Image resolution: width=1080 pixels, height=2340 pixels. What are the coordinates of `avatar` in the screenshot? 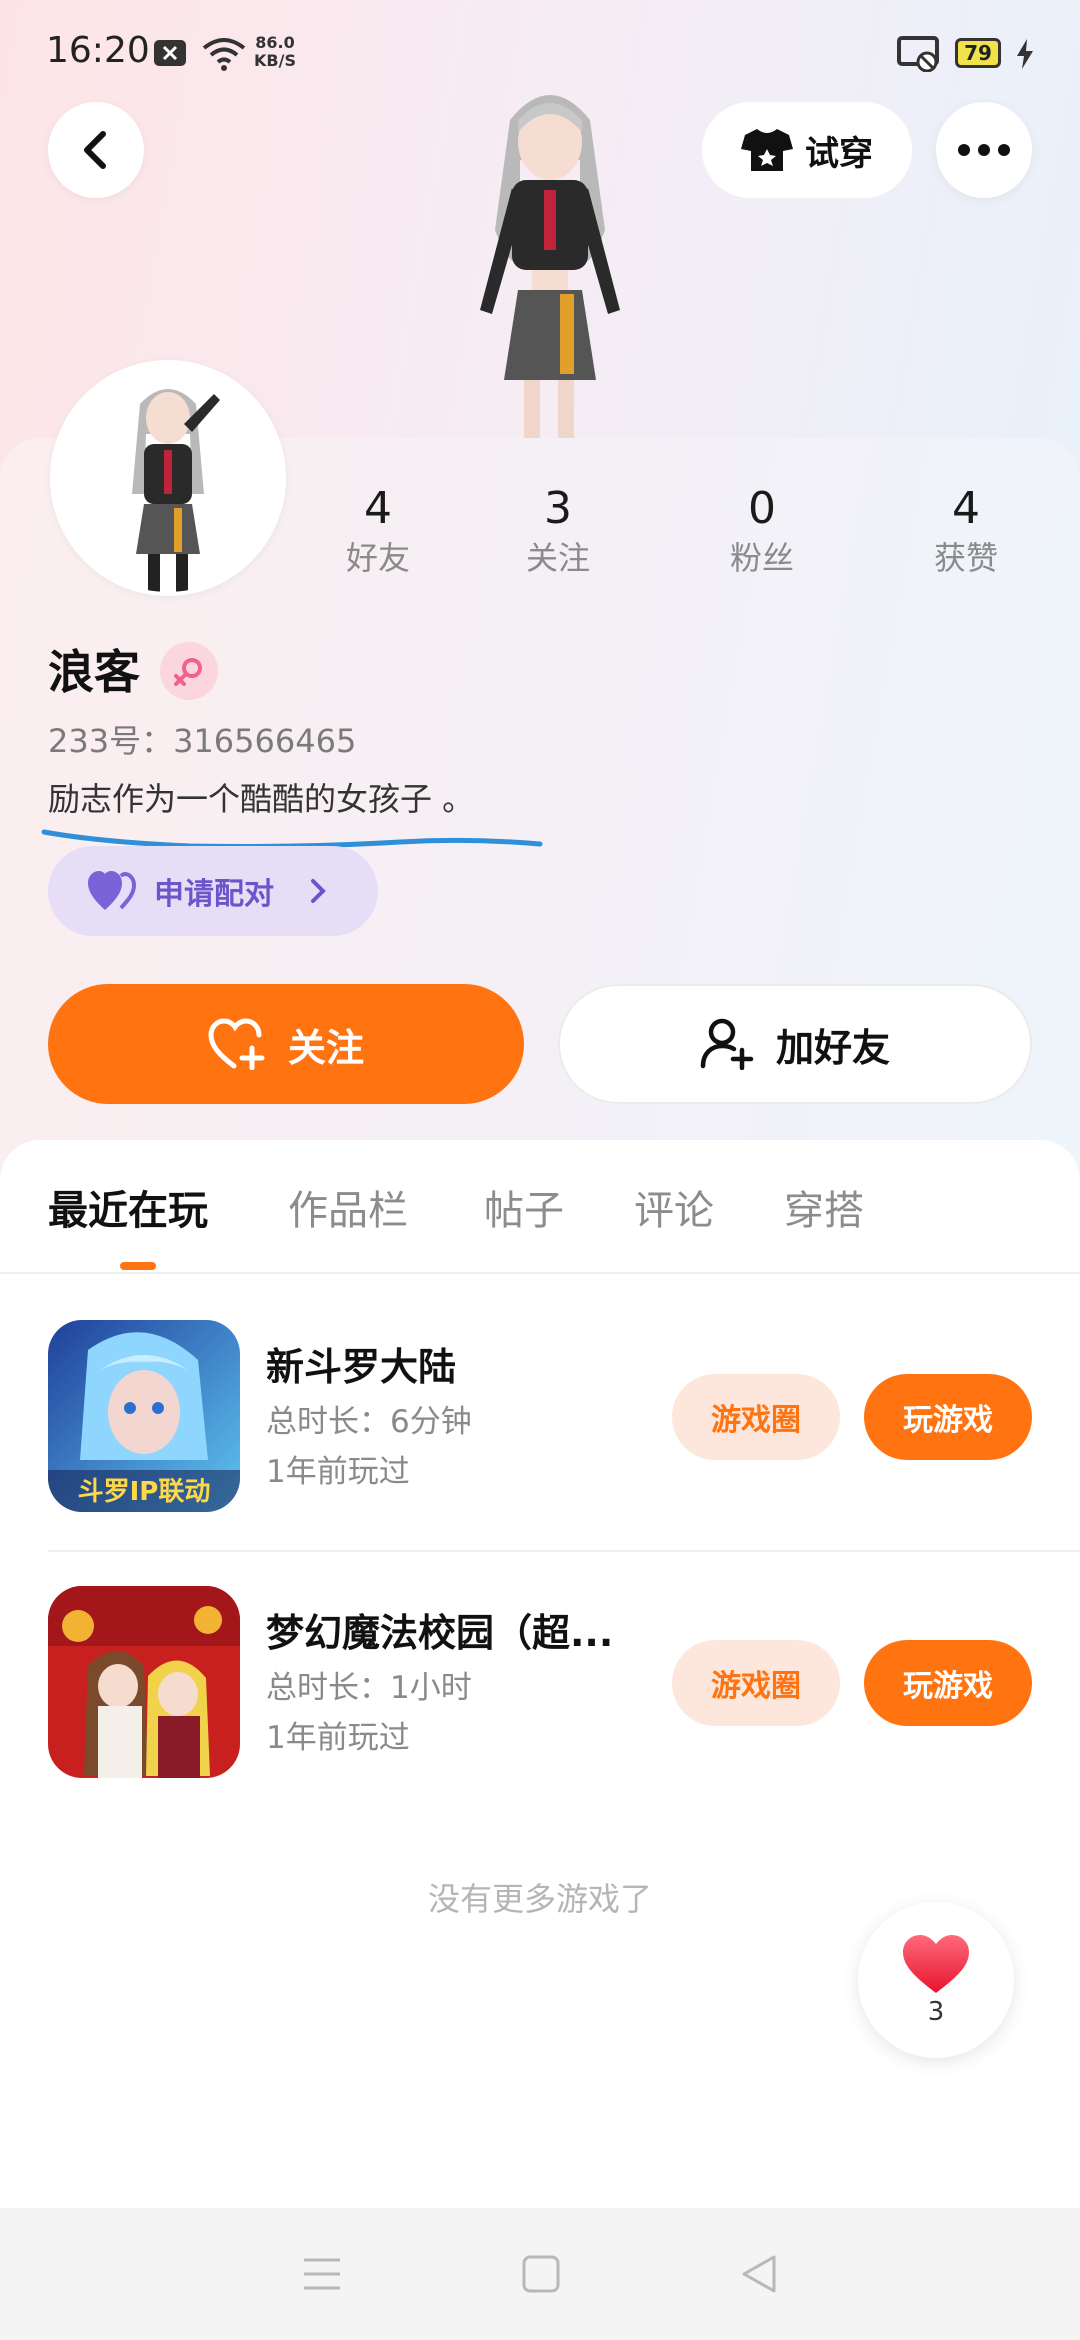 It's located at (168, 478).